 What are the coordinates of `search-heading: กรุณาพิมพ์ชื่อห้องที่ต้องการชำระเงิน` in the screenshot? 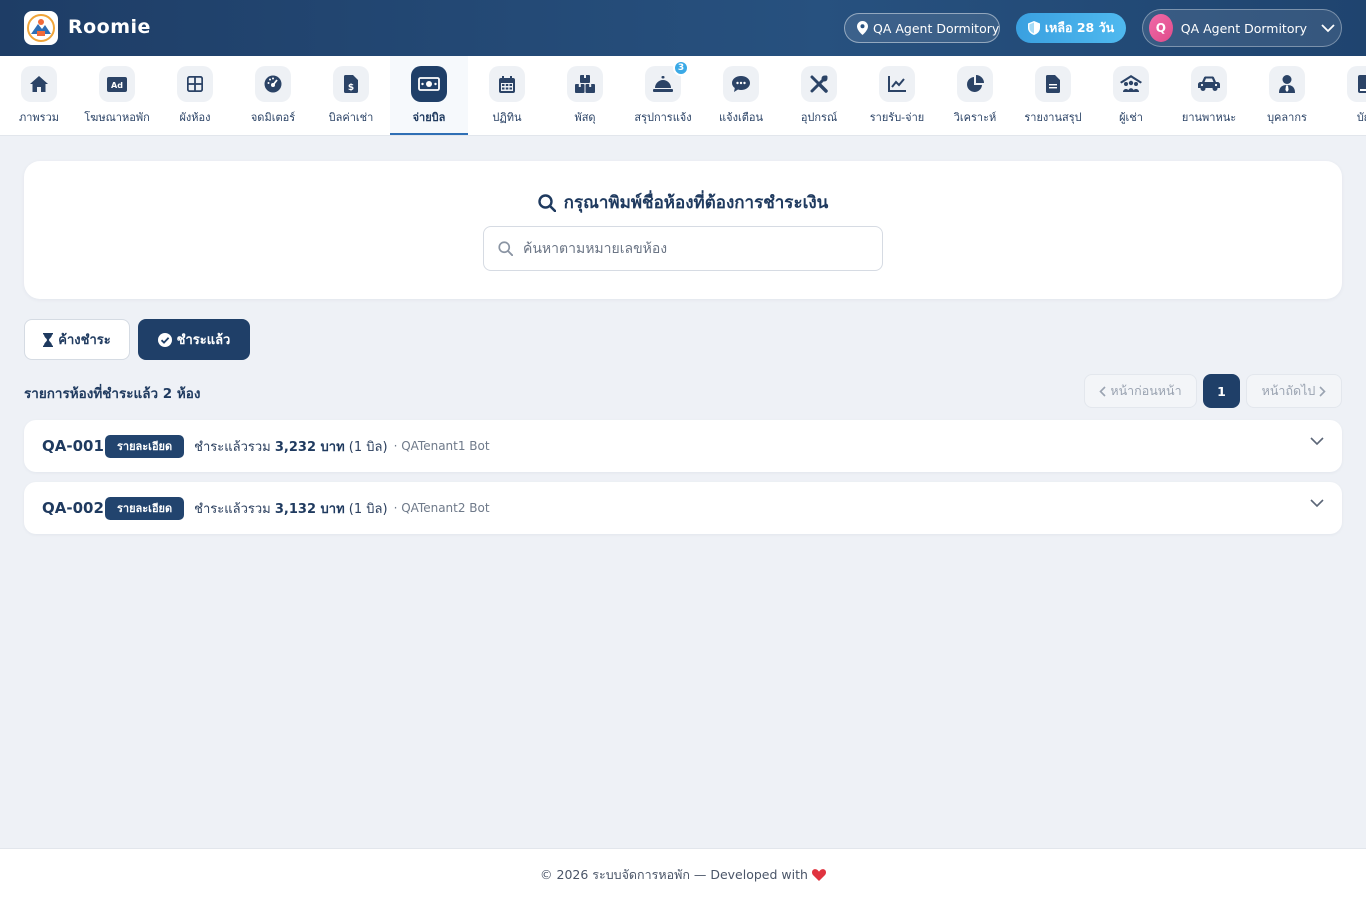 It's located at (683, 202).